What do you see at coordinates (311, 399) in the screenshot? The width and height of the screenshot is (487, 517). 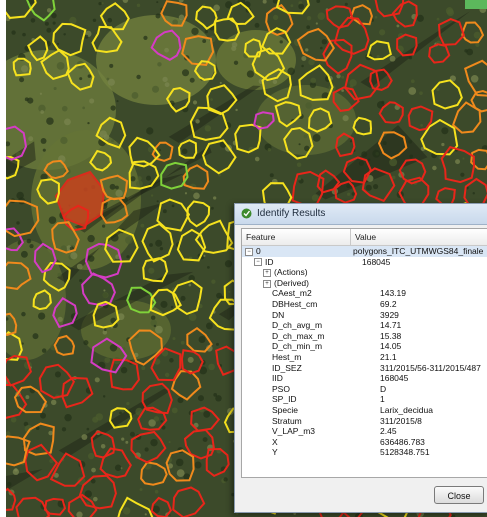 I see `tree-row-key-cell: SP_ID` at bounding box center [311, 399].